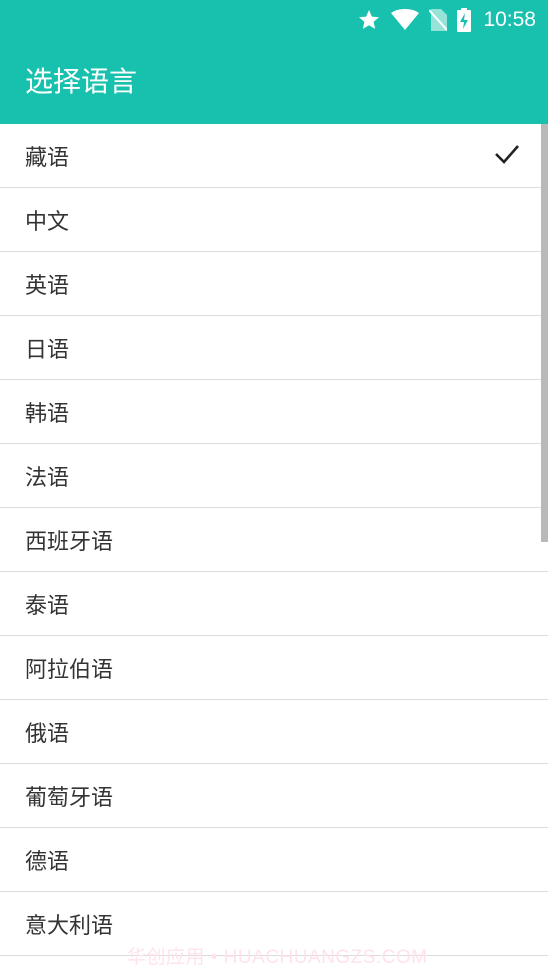 The image size is (548, 977). What do you see at coordinates (274, 796) in the screenshot?
I see `language-item: 葡萄牙语` at bounding box center [274, 796].